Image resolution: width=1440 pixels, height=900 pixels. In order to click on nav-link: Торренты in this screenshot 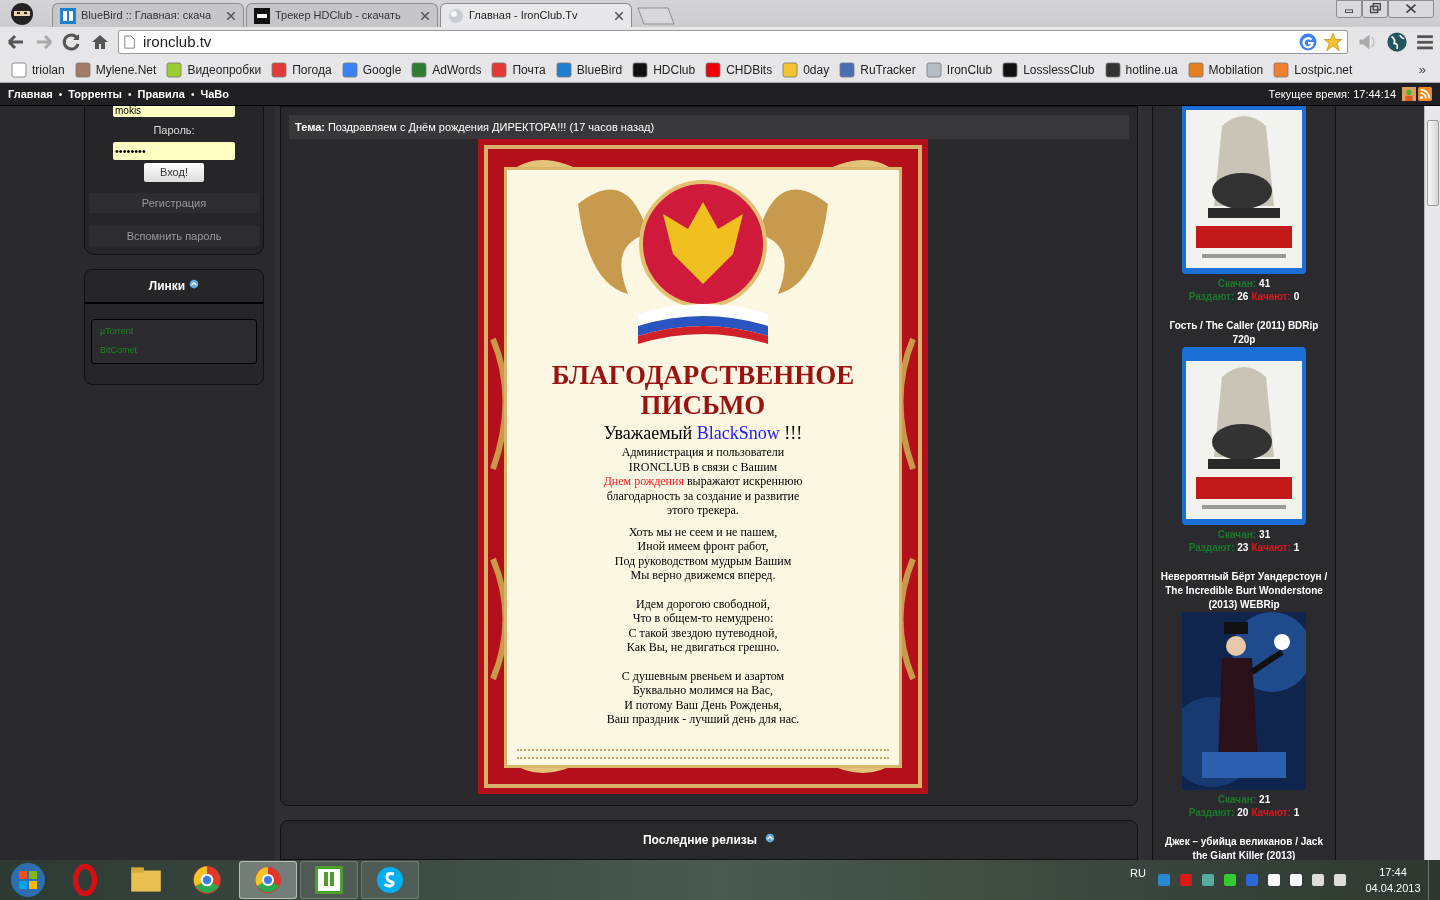, I will do `click(95, 94)`.